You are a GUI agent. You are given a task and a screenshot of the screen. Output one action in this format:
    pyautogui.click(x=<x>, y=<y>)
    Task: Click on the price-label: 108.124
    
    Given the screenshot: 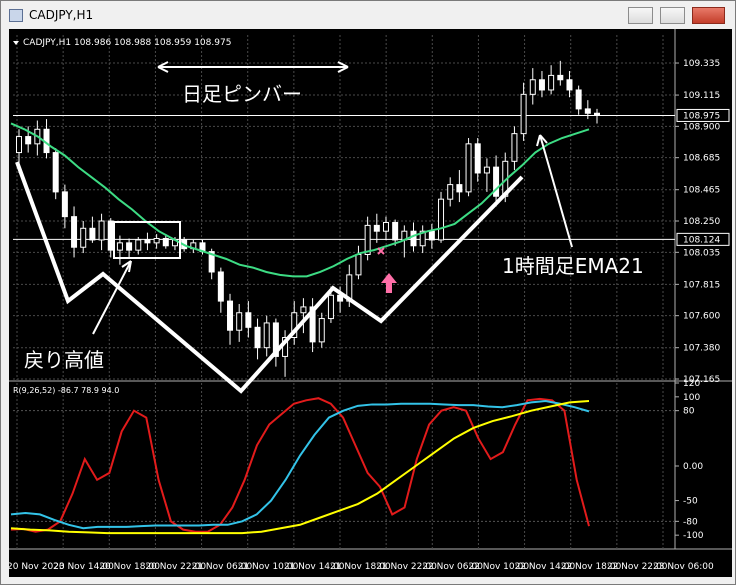 What is the action you would take?
    pyautogui.click(x=701, y=240)
    